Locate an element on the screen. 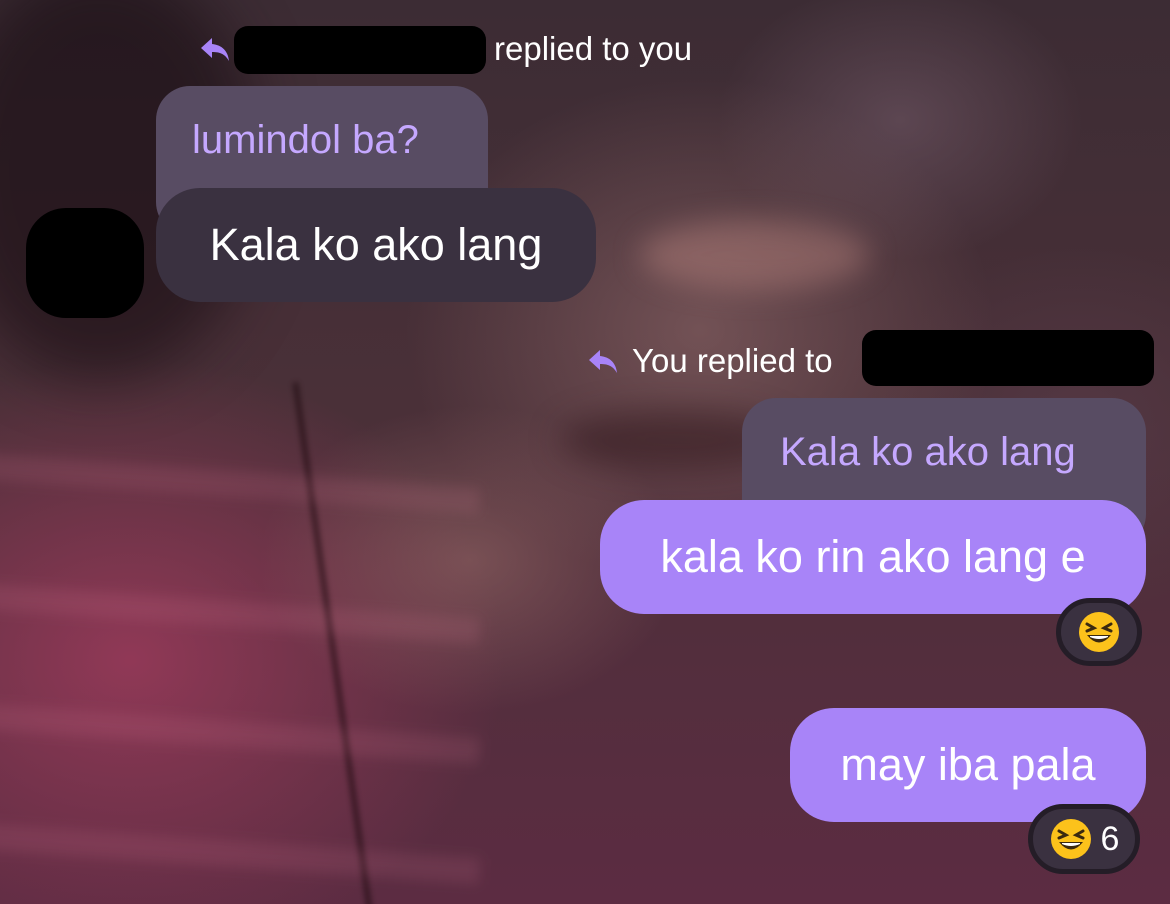 Image resolution: width=1170 pixels, height=904 pixels. reply-header-outgoing: You replied to is located at coordinates (709, 361).